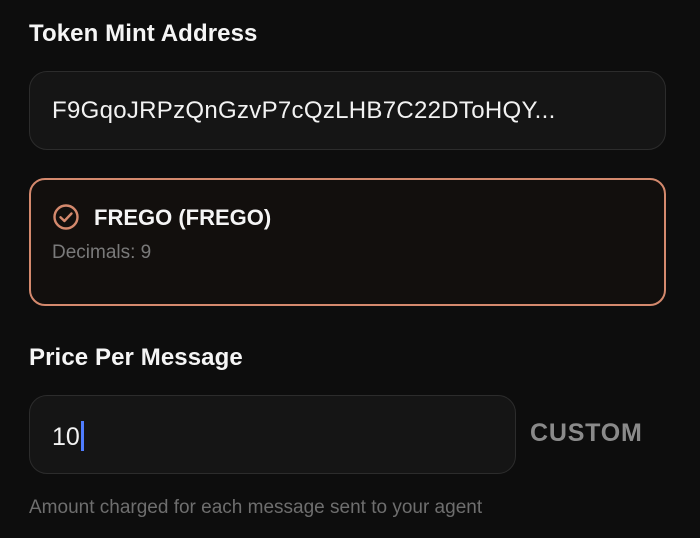 The width and height of the screenshot is (700, 538). I want to click on token-name: FREGO (FREGO), so click(183, 217).